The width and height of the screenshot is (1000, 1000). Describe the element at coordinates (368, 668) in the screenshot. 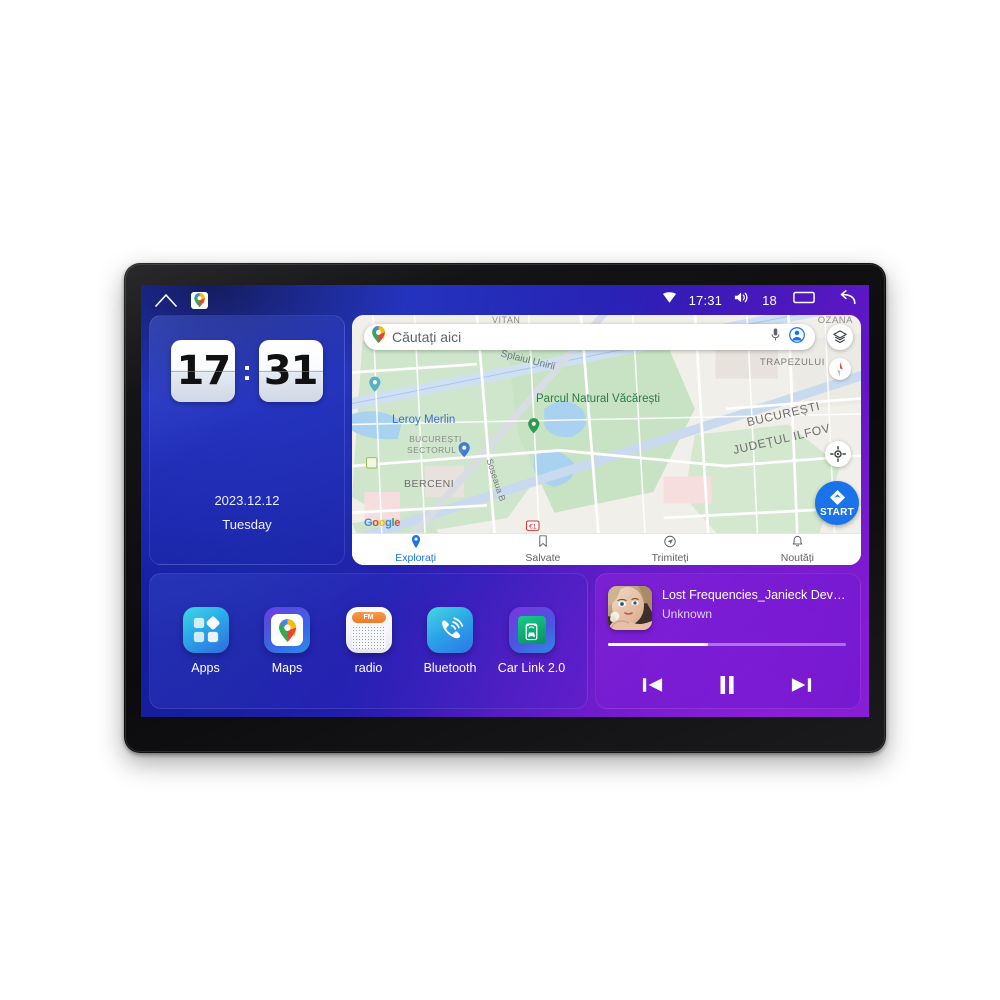

I see `dock-app-radio-label: radio` at that location.